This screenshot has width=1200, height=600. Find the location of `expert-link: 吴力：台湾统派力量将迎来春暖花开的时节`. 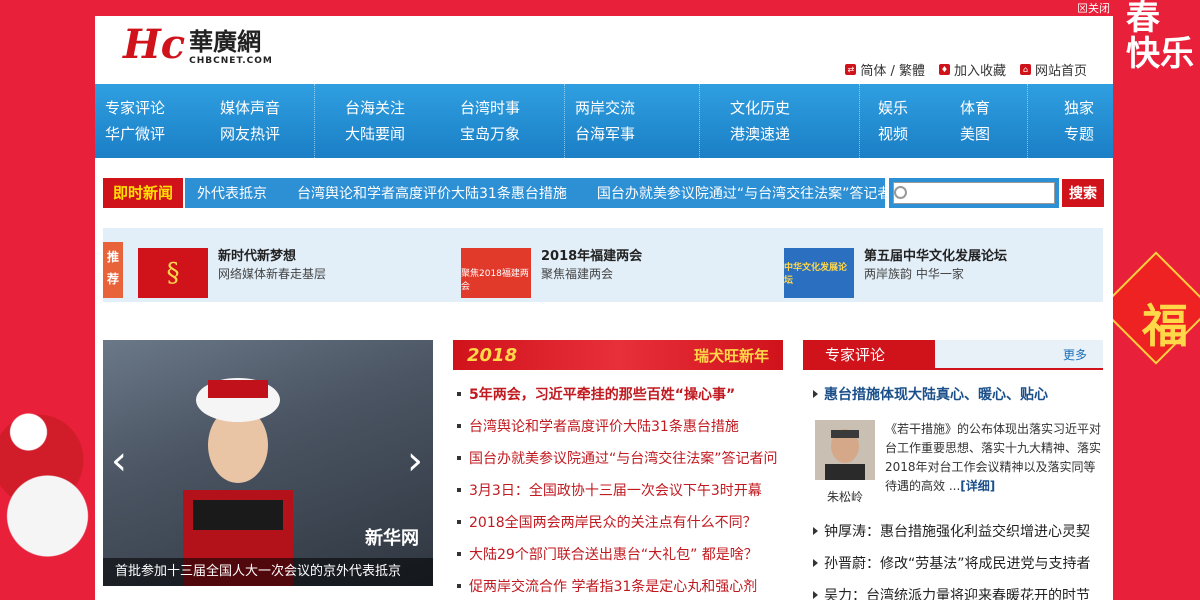

expert-link: 吴力：台湾统派力量将迎来春暖花开的时节 is located at coordinates (953, 589).